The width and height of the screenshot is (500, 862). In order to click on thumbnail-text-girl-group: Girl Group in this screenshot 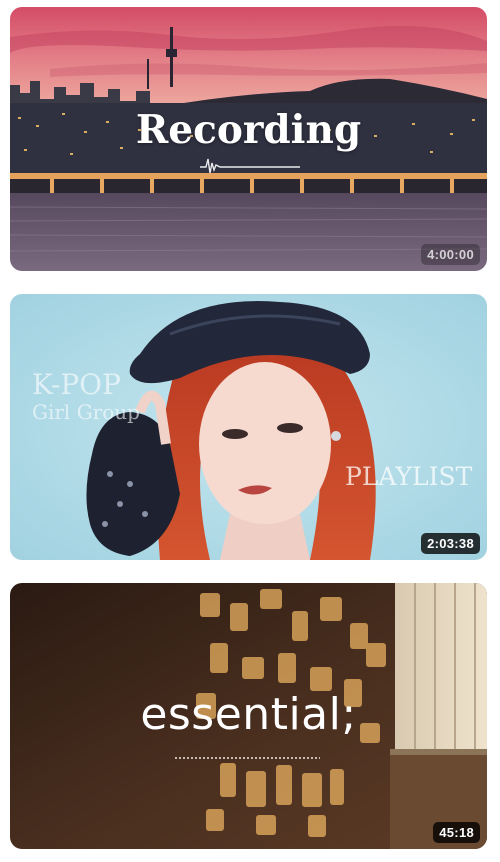, I will do `click(86, 412)`.